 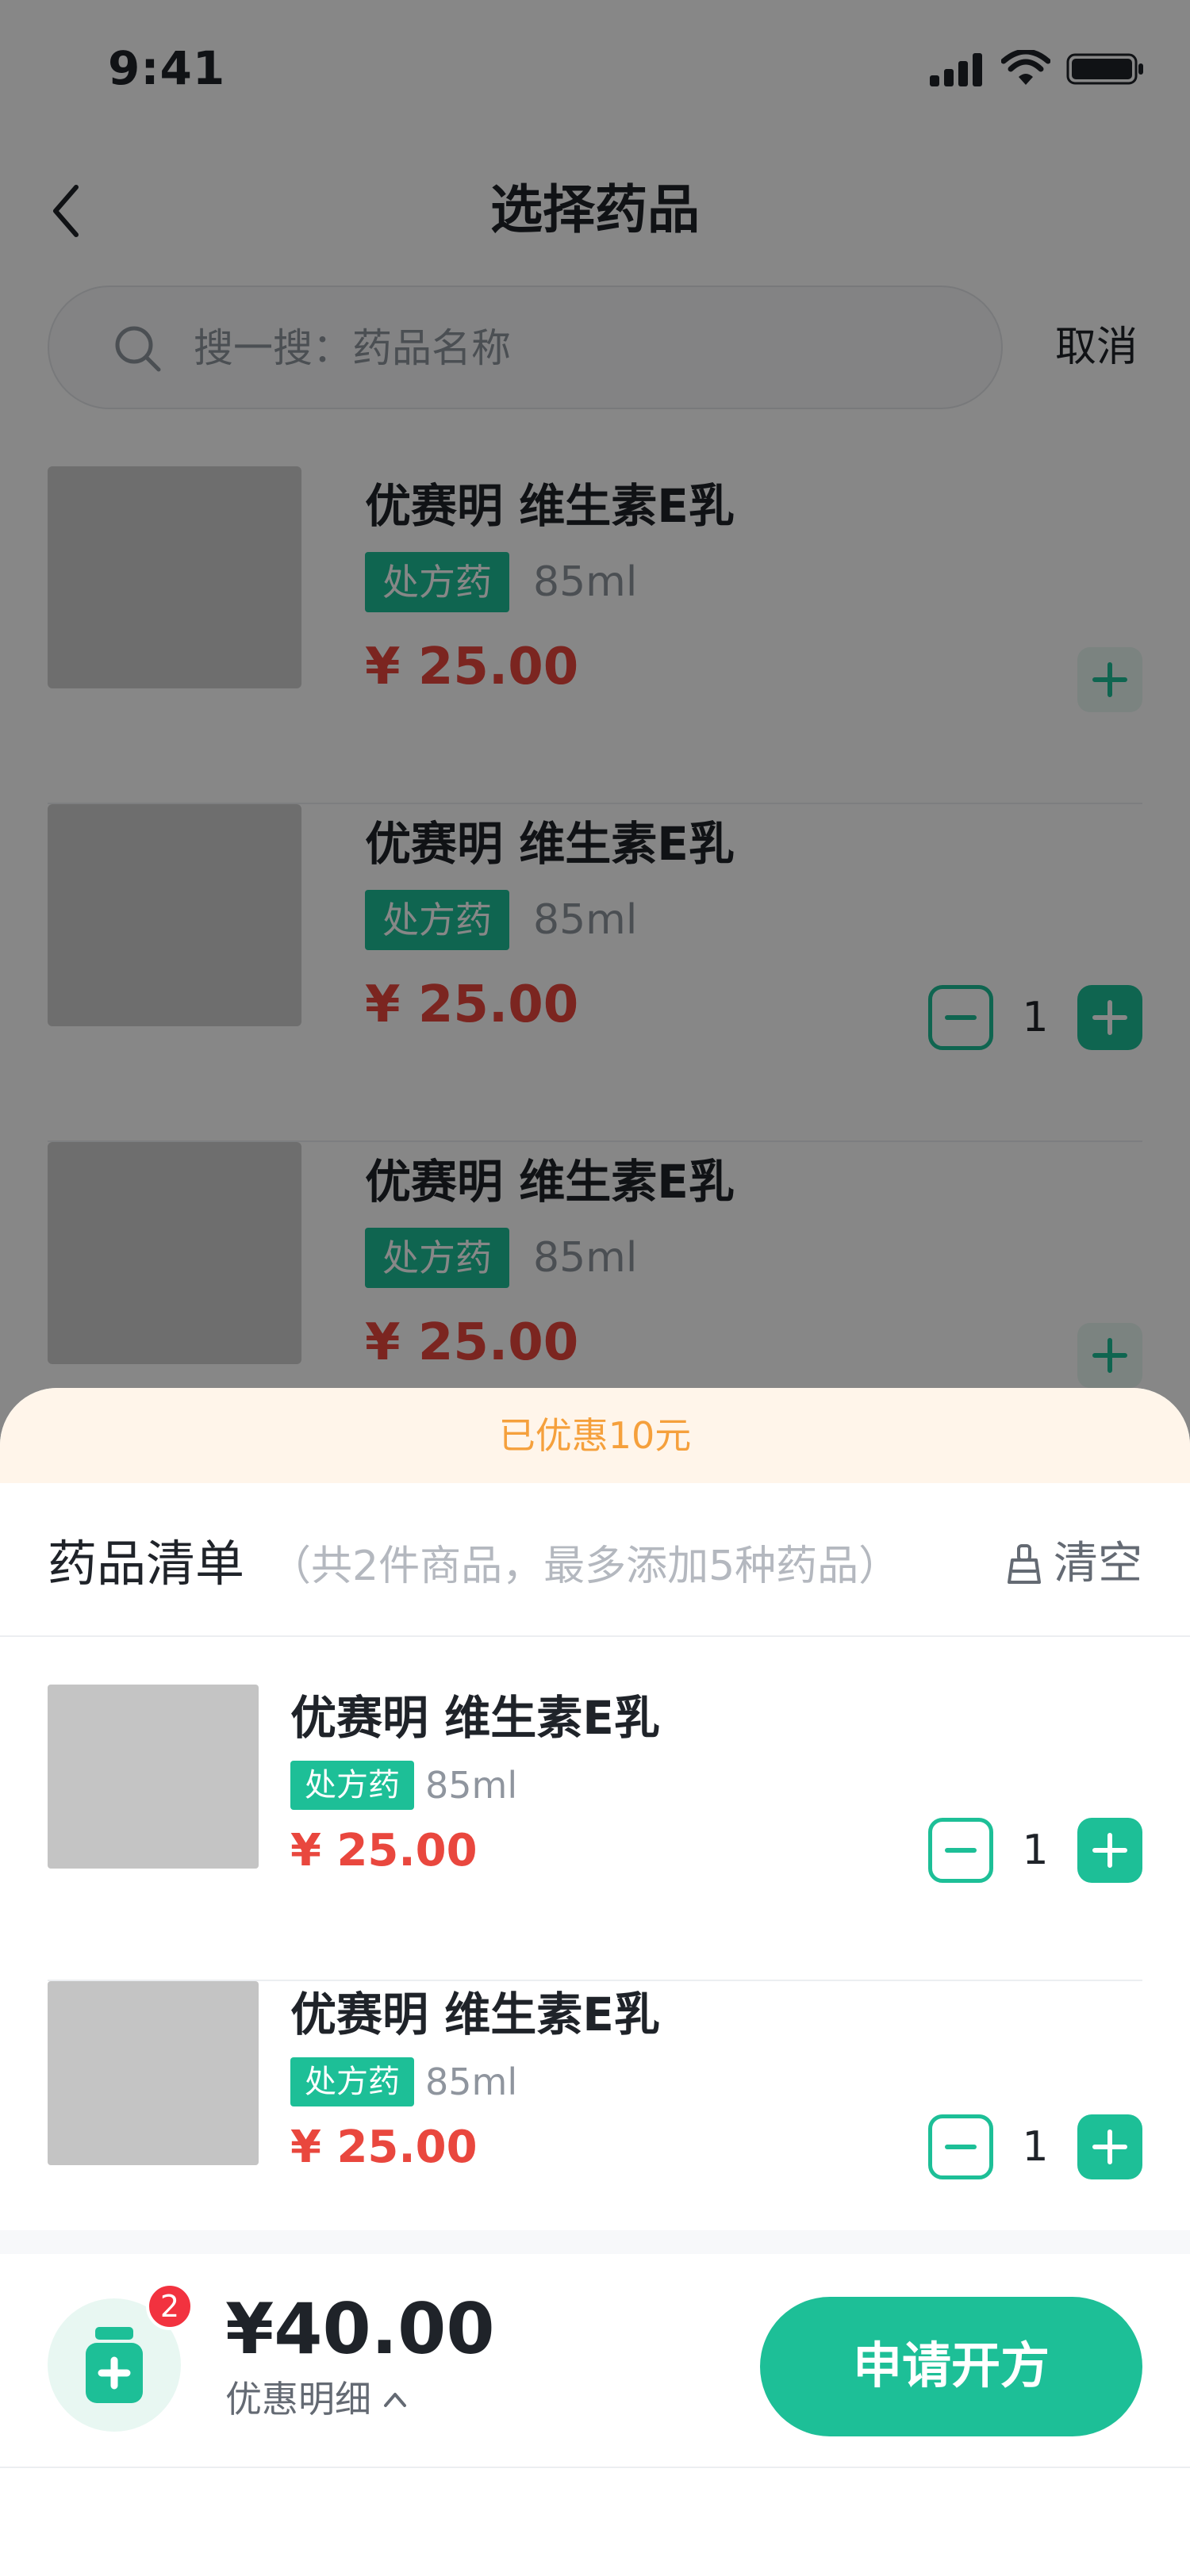 What do you see at coordinates (1024, 1564) in the screenshot?
I see `broom-icon` at bounding box center [1024, 1564].